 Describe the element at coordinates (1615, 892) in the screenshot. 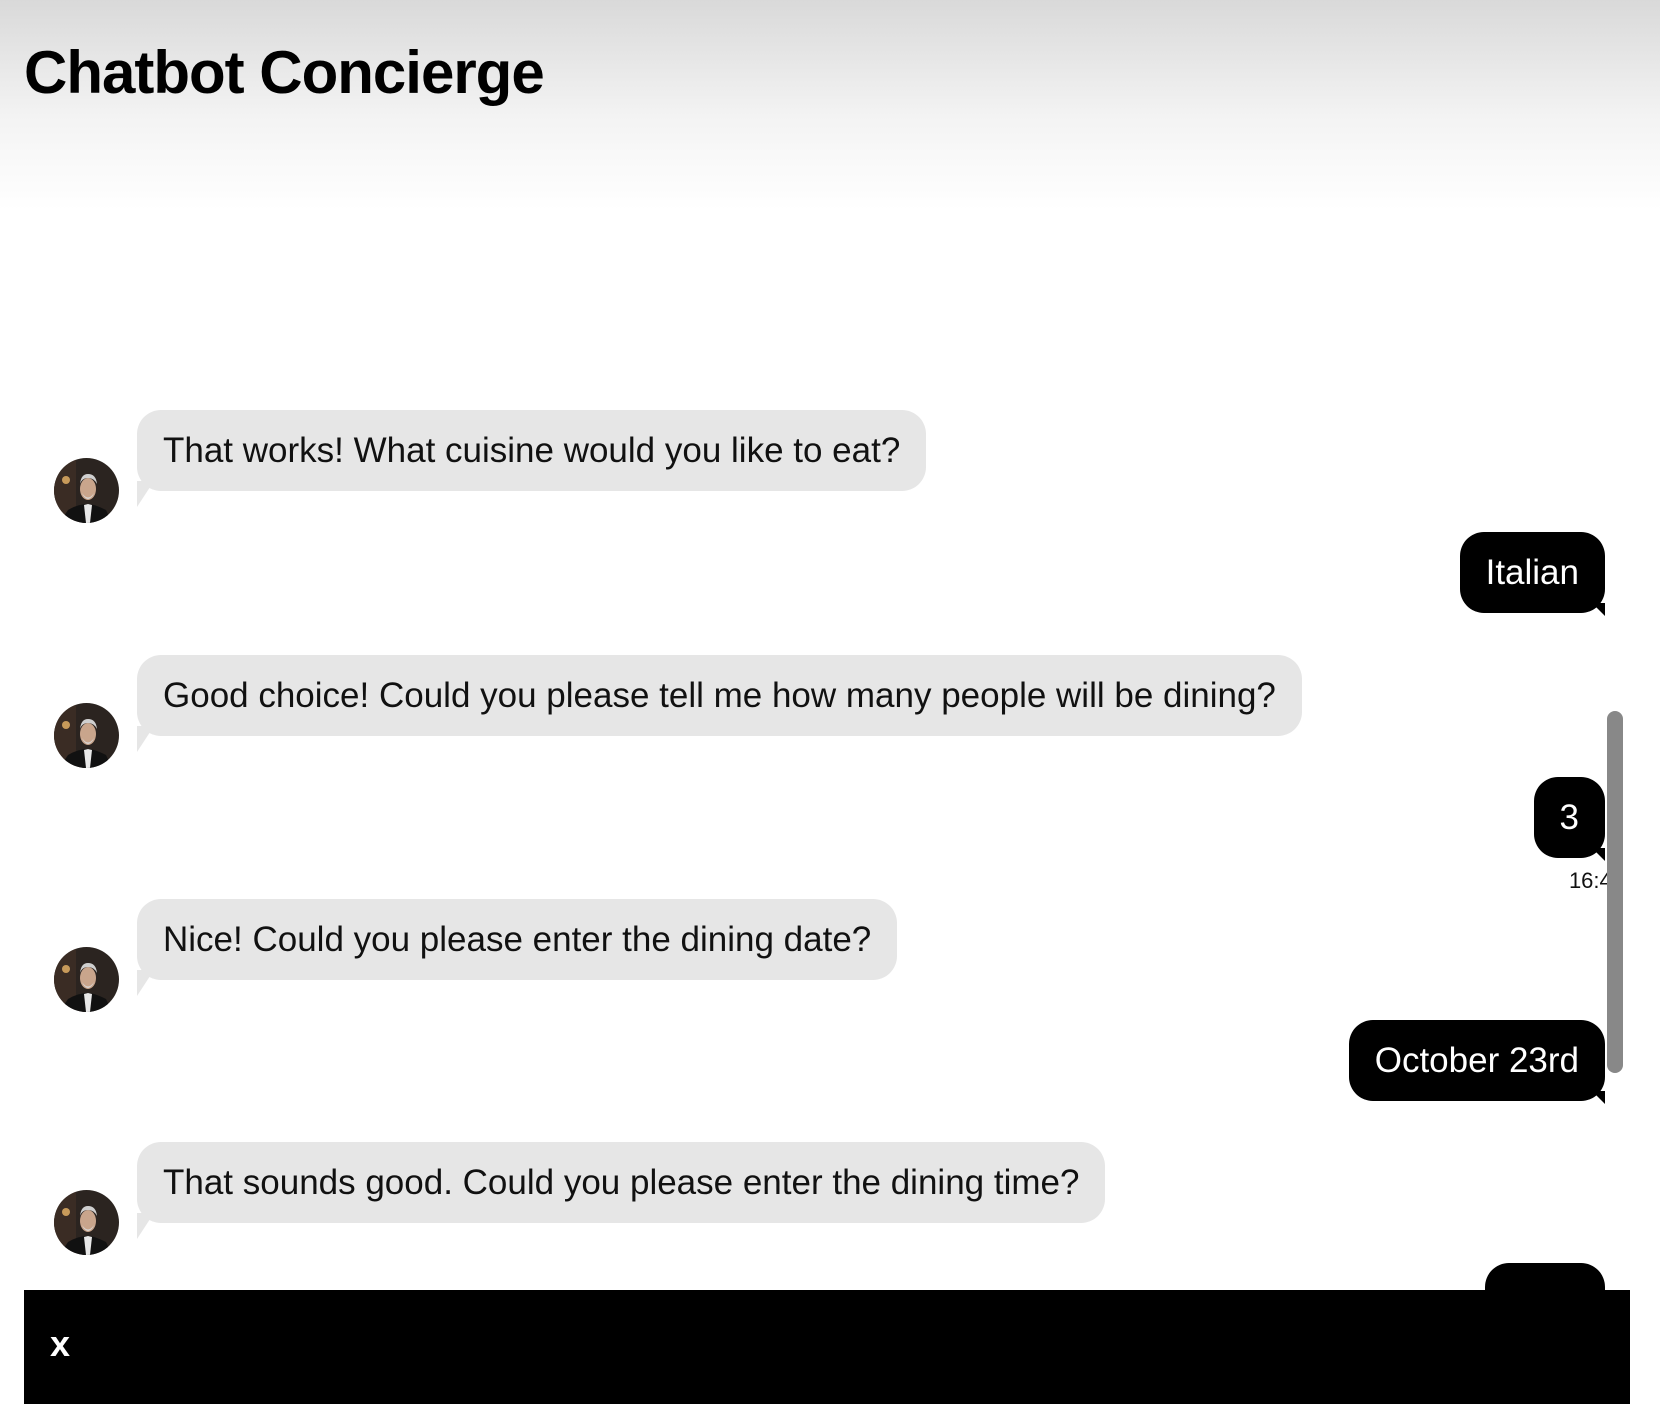

I see `chat-scrollbar` at that location.